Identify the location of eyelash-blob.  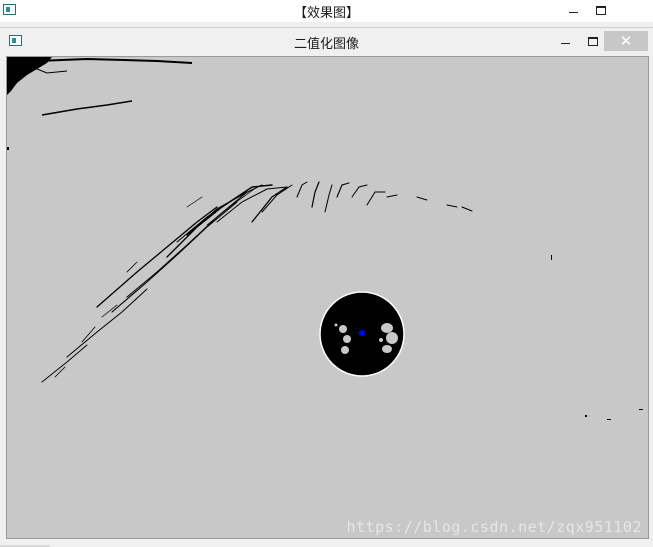
(29, 76).